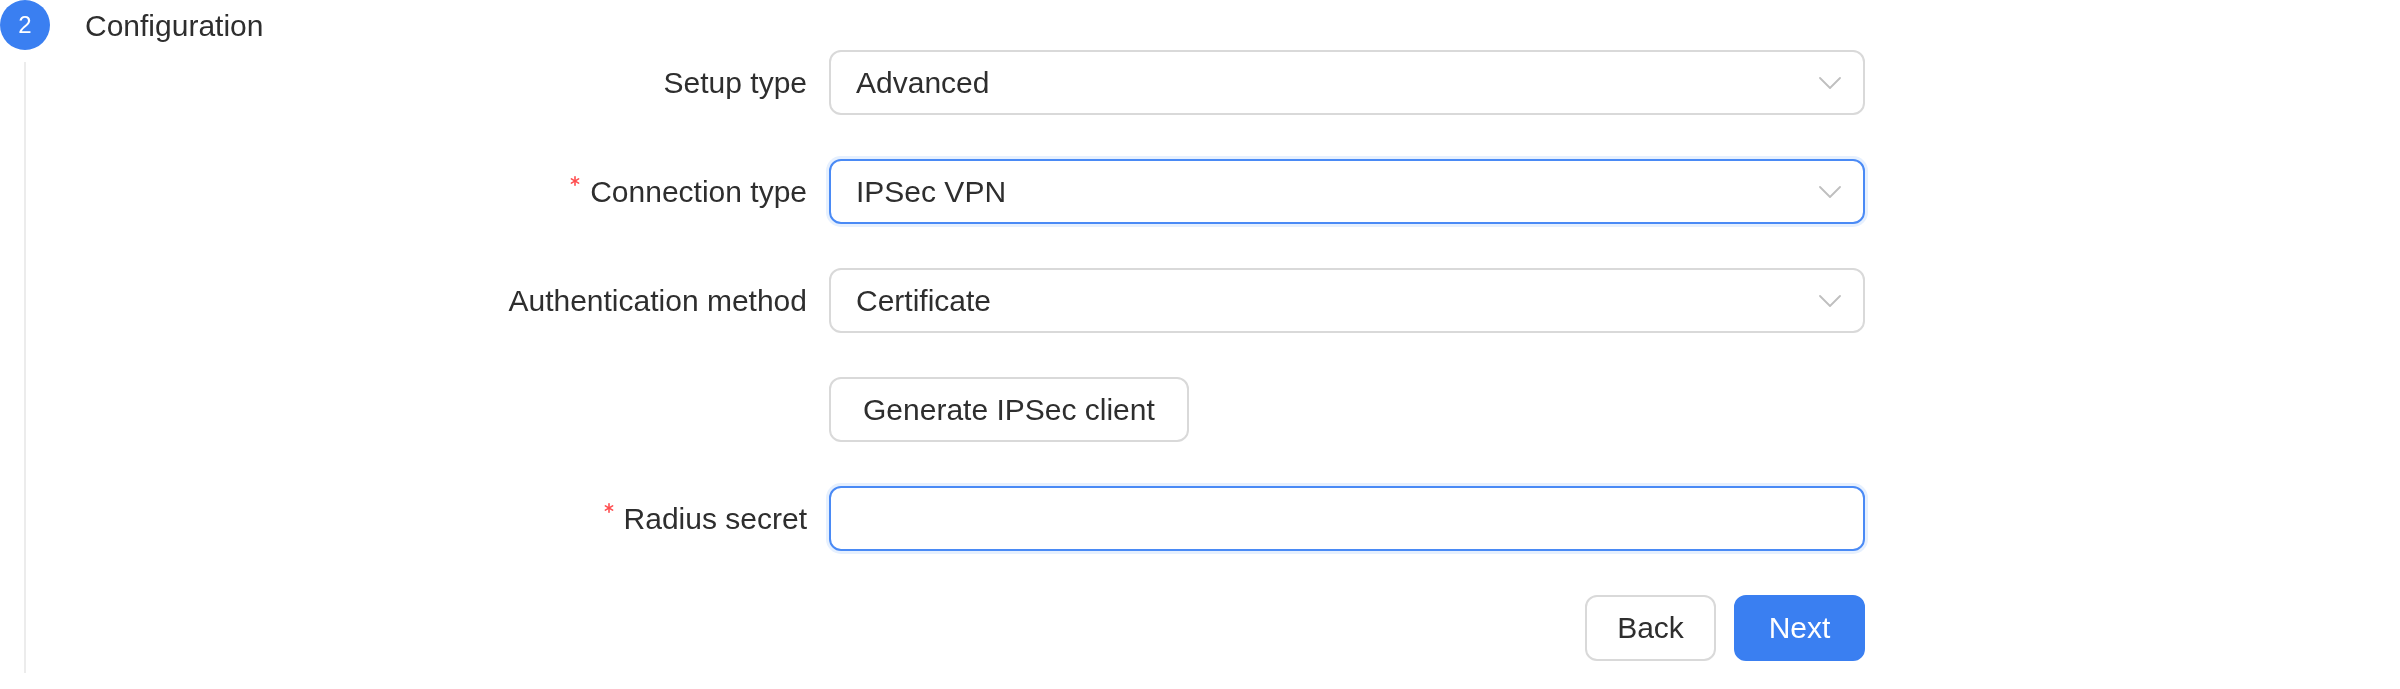  What do you see at coordinates (25, 25) in the screenshot?
I see `step-number: 2` at bounding box center [25, 25].